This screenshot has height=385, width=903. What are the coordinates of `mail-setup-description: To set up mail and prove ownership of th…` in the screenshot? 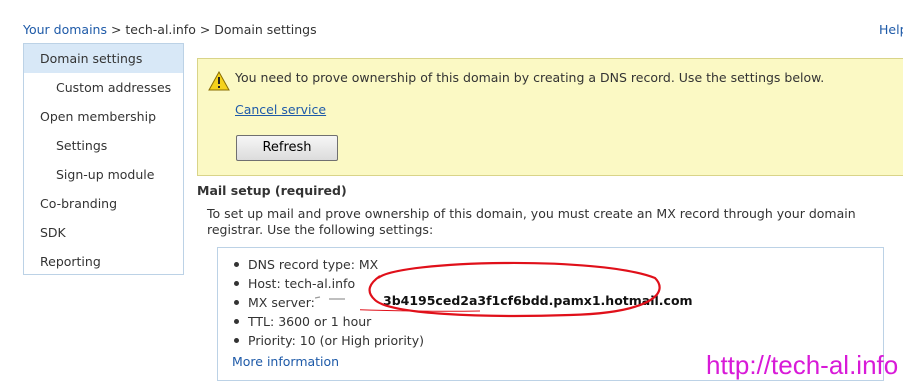 It's located at (531, 221).